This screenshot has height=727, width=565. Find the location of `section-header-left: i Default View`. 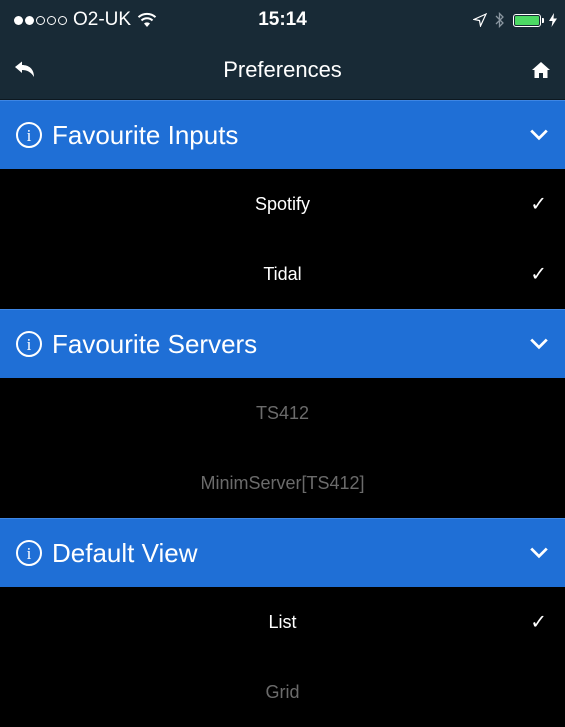

section-header-left: i Default View is located at coordinates (107, 553).